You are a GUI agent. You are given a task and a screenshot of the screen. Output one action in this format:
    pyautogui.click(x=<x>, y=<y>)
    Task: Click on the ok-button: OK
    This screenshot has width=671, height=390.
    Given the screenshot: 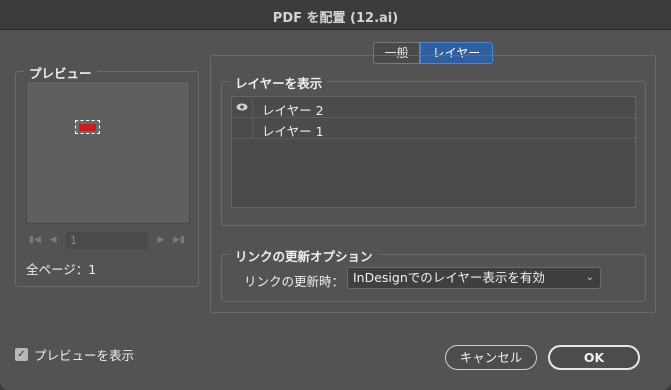 What is the action you would take?
    pyautogui.click(x=594, y=357)
    